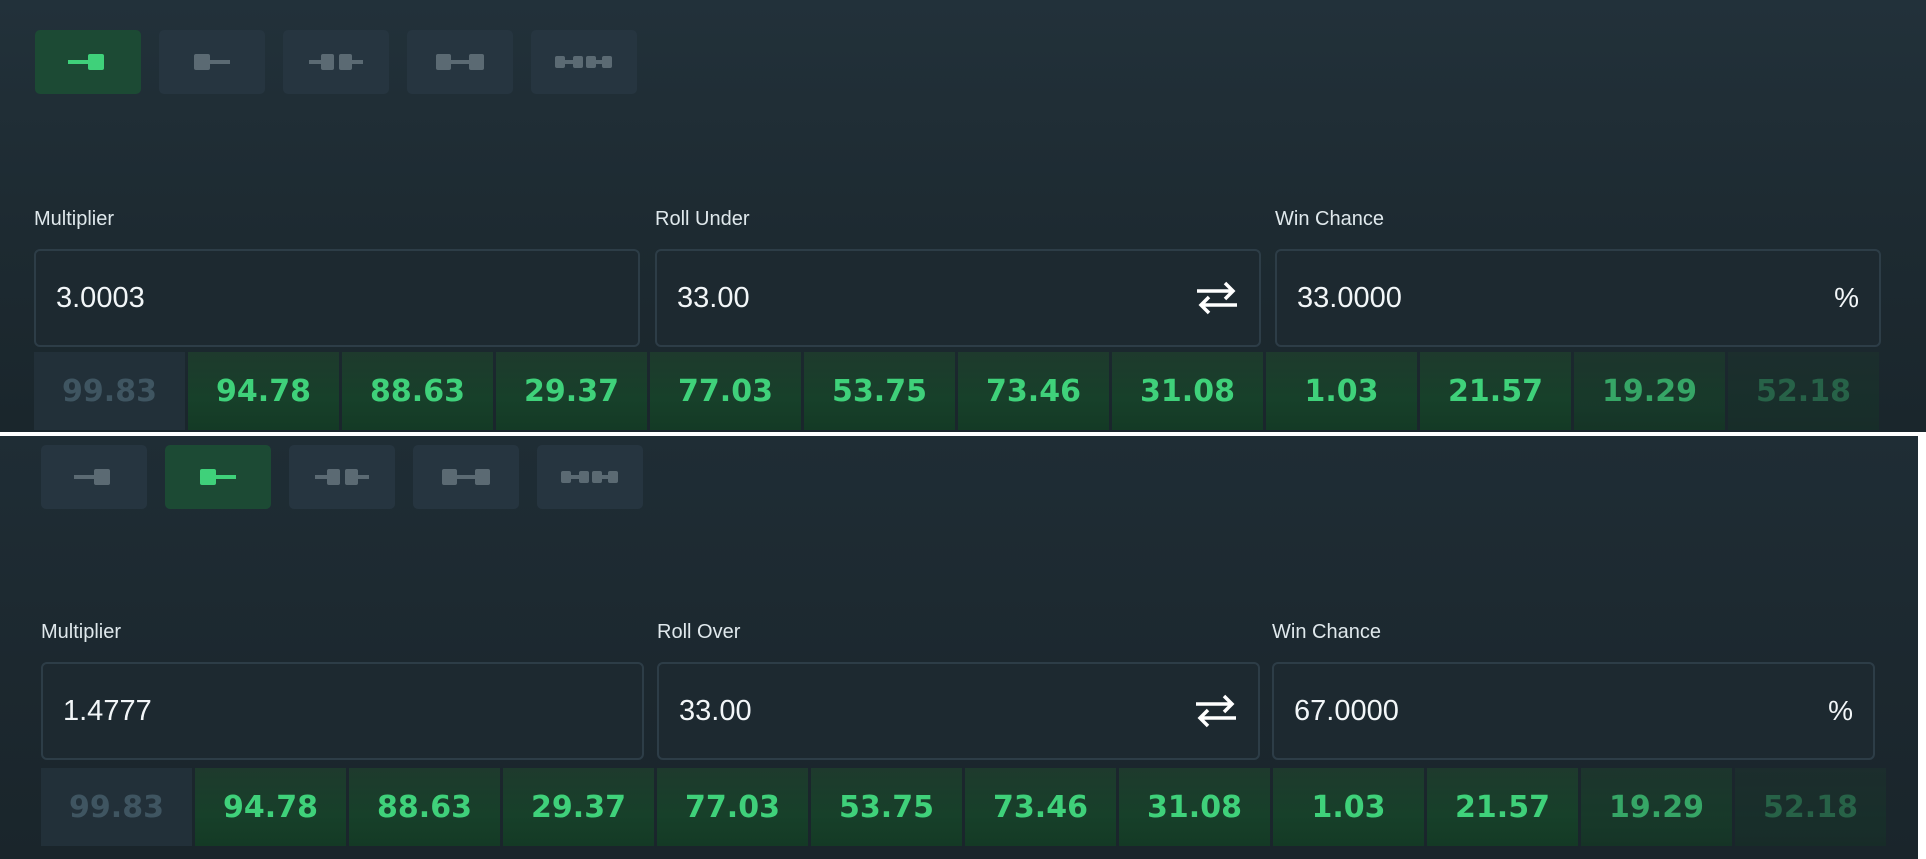 This screenshot has width=1926, height=859. Describe the element at coordinates (1573, 711) in the screenshot. I see `win-chance-field: 67.0000 %` at that location.